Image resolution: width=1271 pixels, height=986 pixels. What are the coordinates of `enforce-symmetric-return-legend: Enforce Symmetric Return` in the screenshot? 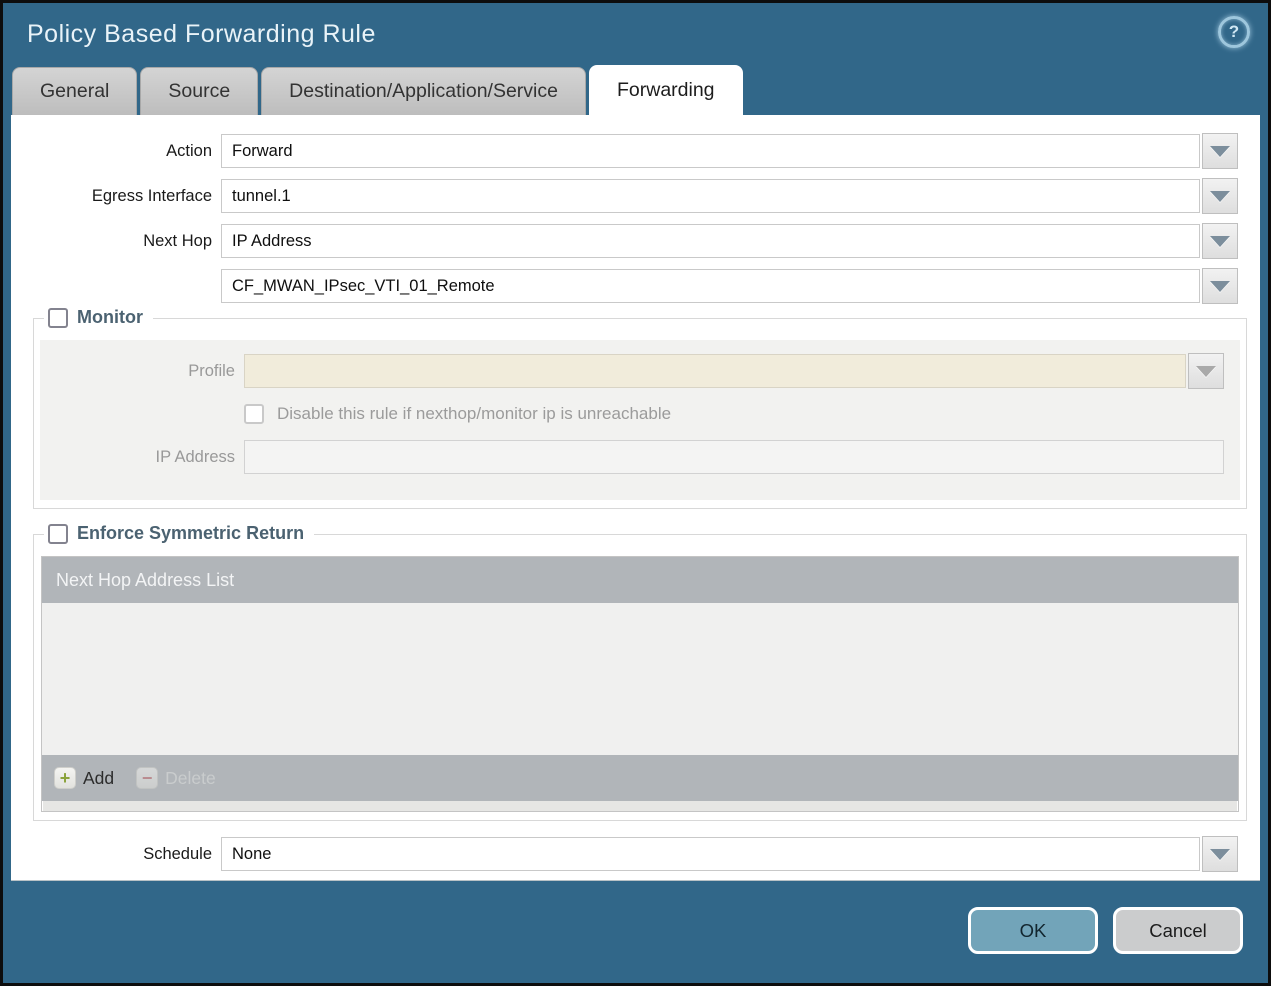 It's located at (179, 533).